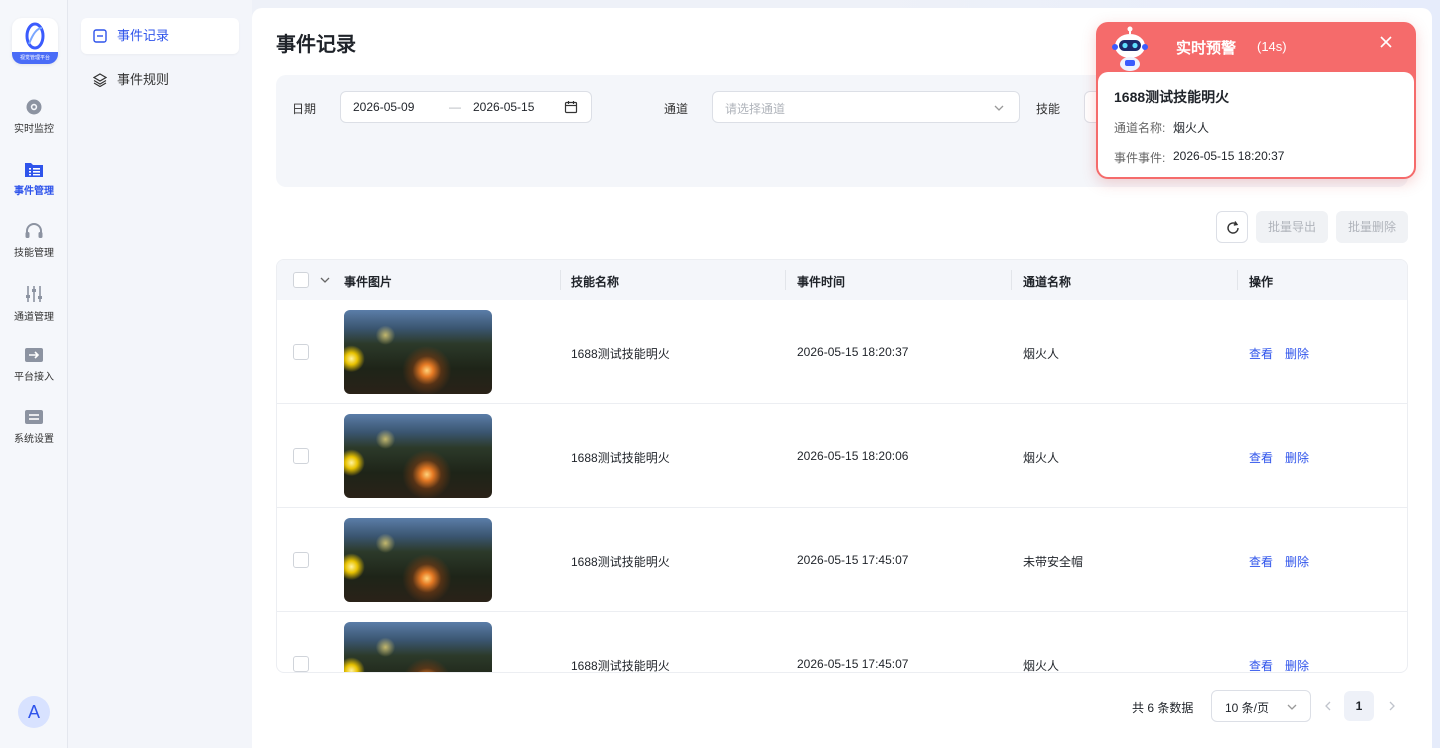 The image size is (1440, 748). I want to click on alert-event-key: 事件事件:, so click(1140, 158).